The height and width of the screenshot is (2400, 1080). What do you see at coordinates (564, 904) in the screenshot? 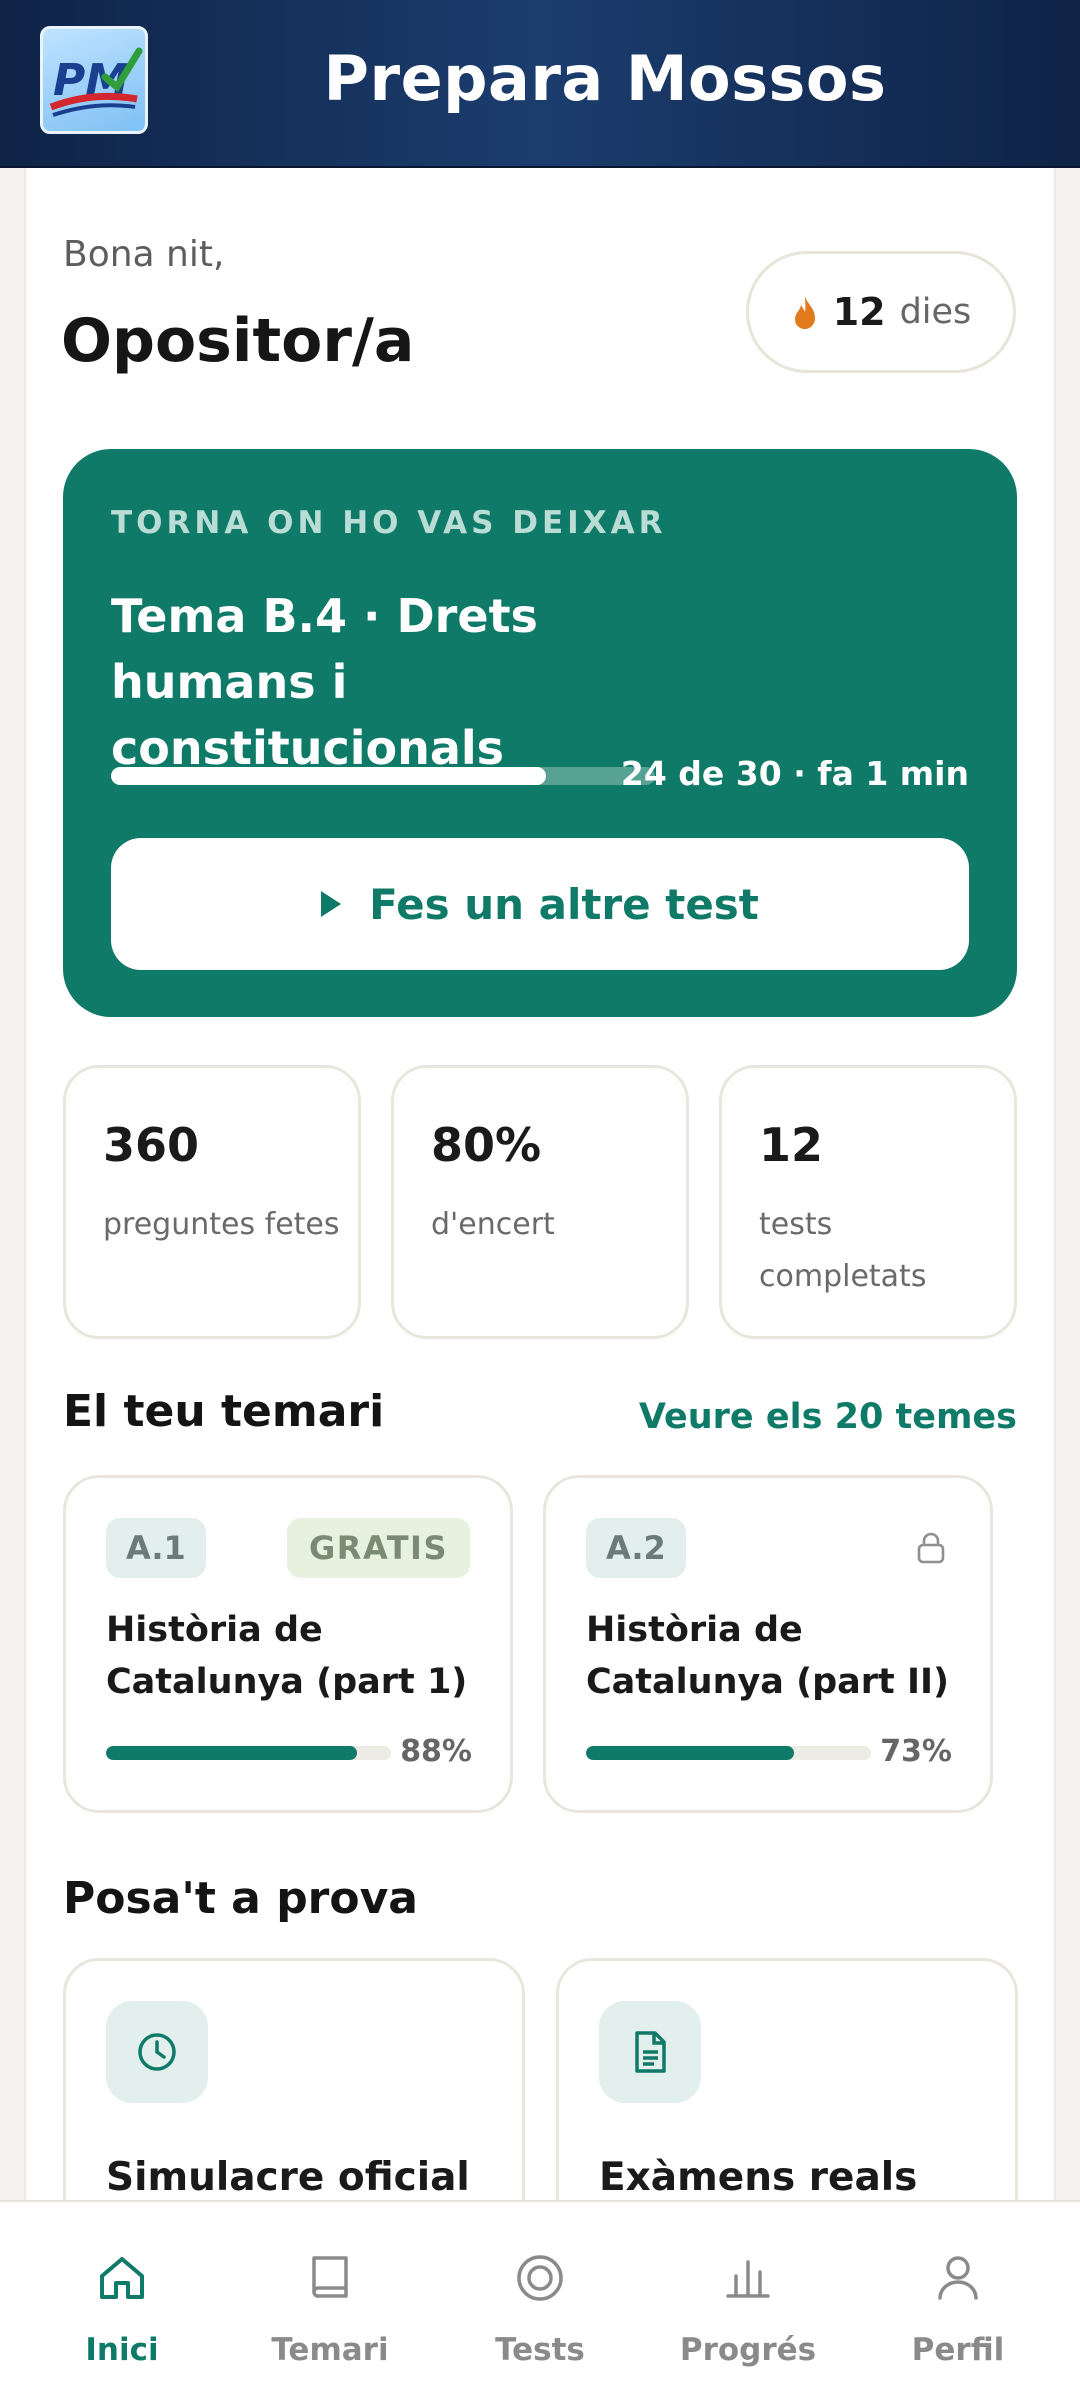
I see `another-test-label: Fes un altre test` at bounding box center [564, 904].